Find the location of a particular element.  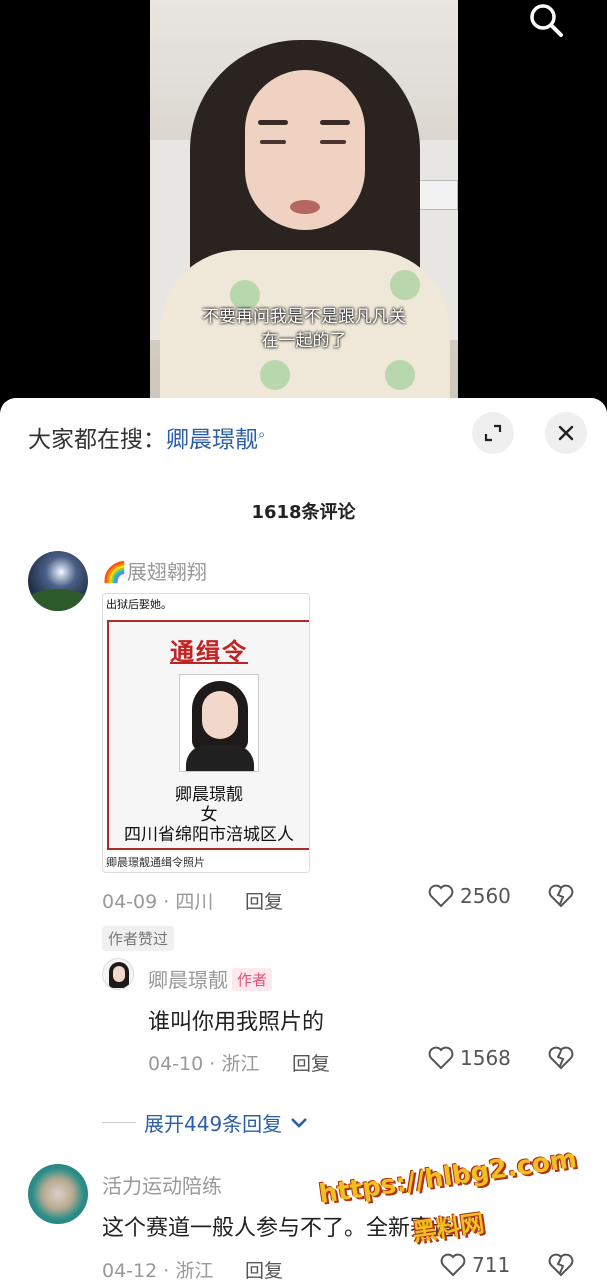

trending-search-term: 卿晨璟靓 is located at coordinates (212, 440).